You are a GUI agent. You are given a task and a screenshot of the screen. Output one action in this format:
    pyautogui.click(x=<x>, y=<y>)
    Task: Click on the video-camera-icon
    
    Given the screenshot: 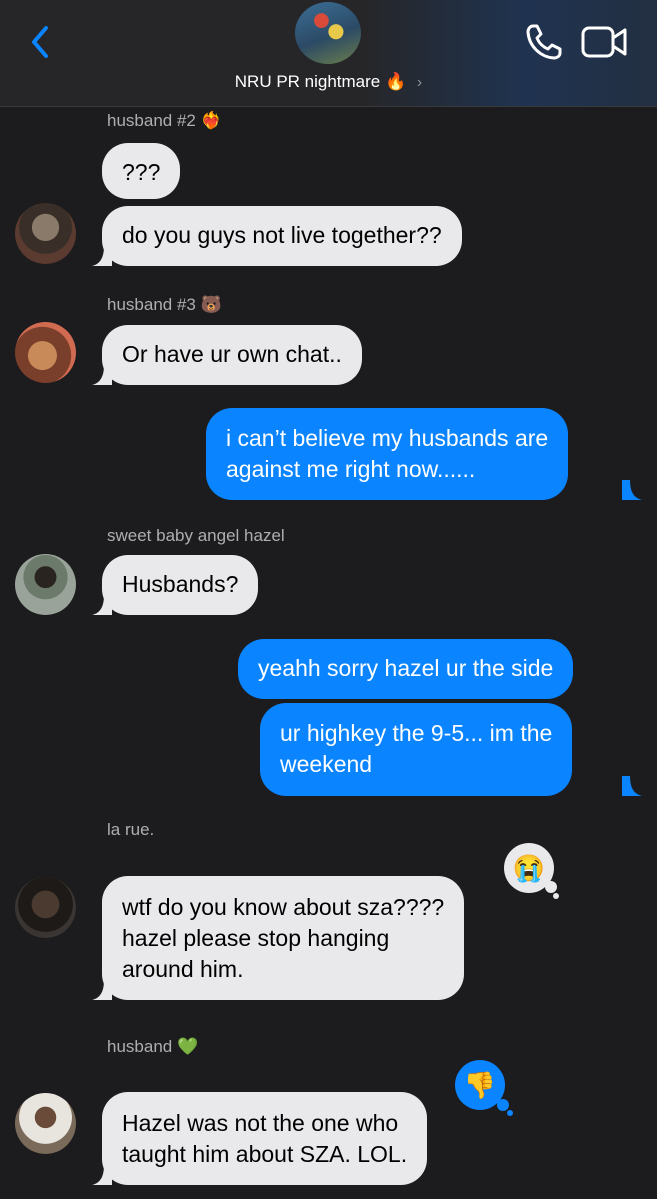 What is the action you would take?
    pyautogui.click(x=604, y=42)
    